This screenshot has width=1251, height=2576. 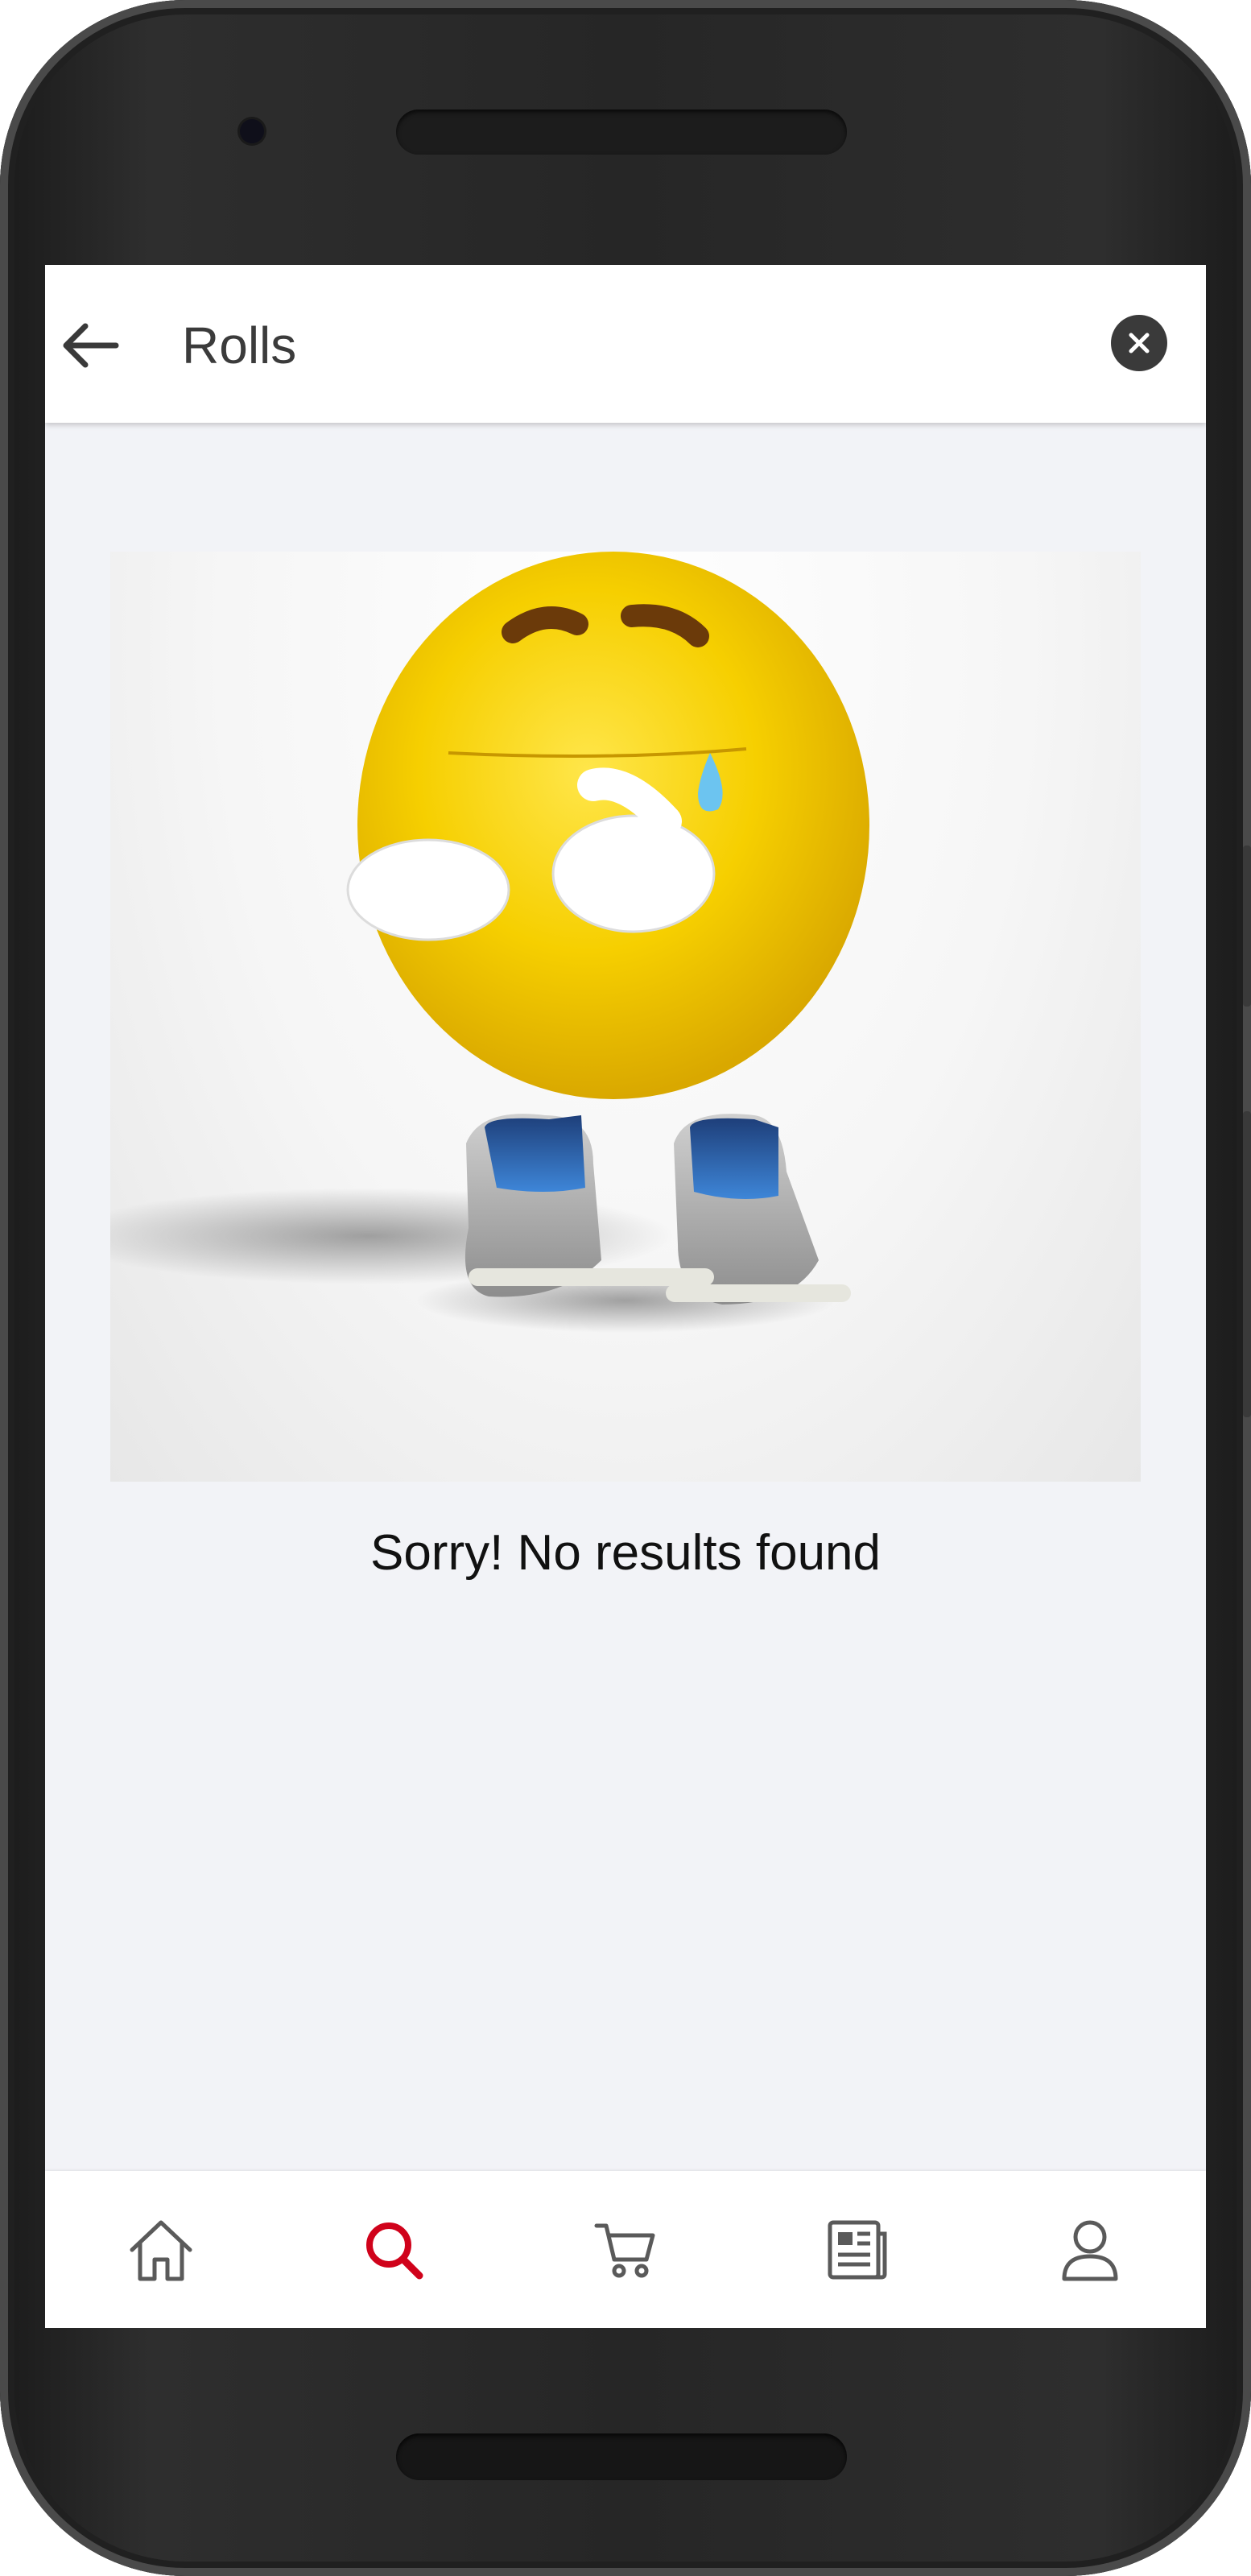 I want to click on close-icon, so click(x=1139, y=343).